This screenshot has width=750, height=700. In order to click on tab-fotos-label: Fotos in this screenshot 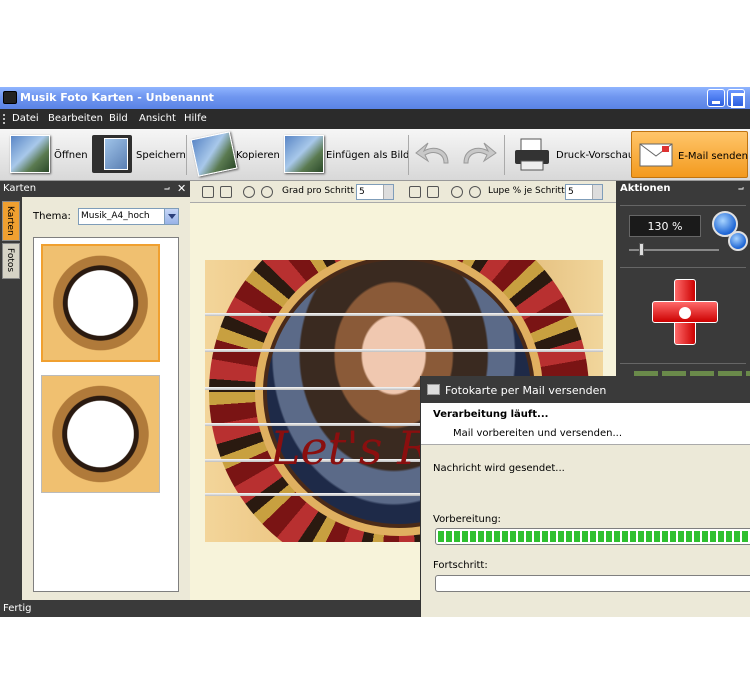, I will do `click(10, 260)`.